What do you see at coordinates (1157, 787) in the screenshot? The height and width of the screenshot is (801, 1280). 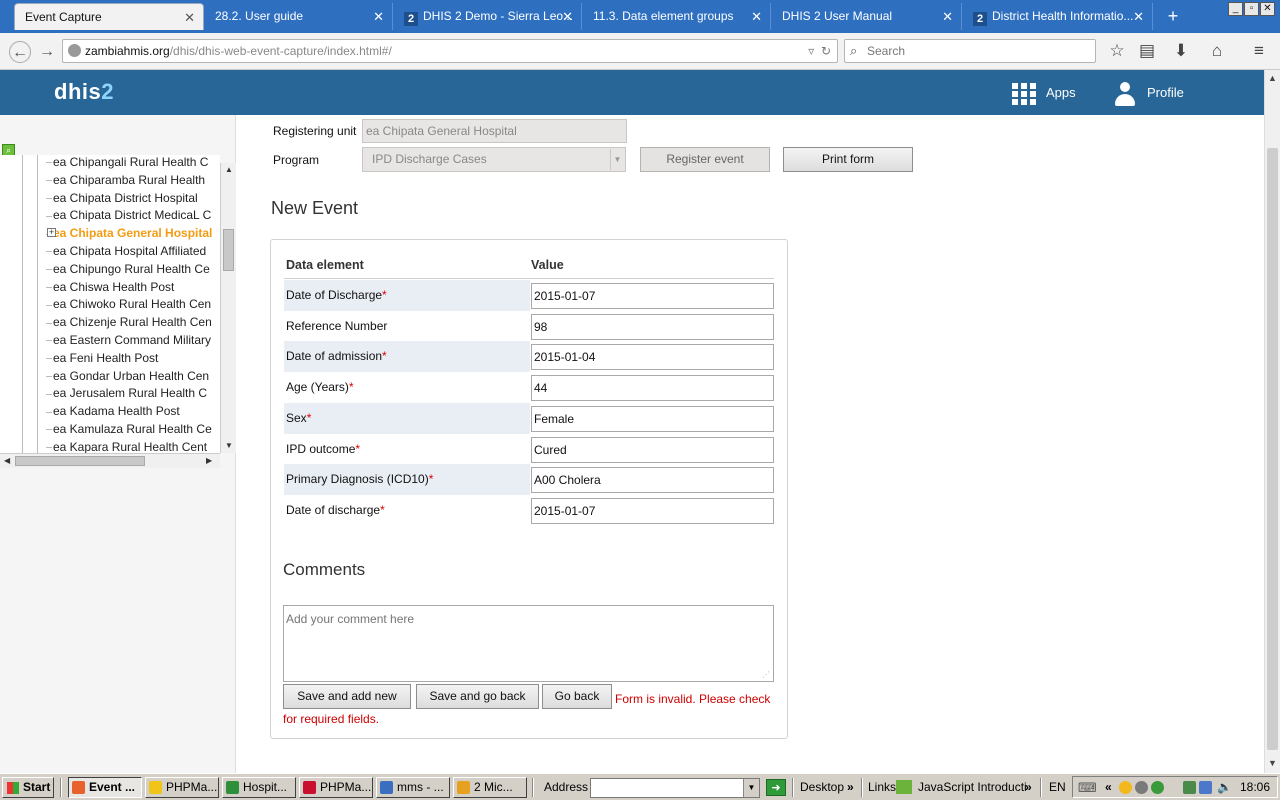 I see `security-icon` at bounding box center [1157, 787].